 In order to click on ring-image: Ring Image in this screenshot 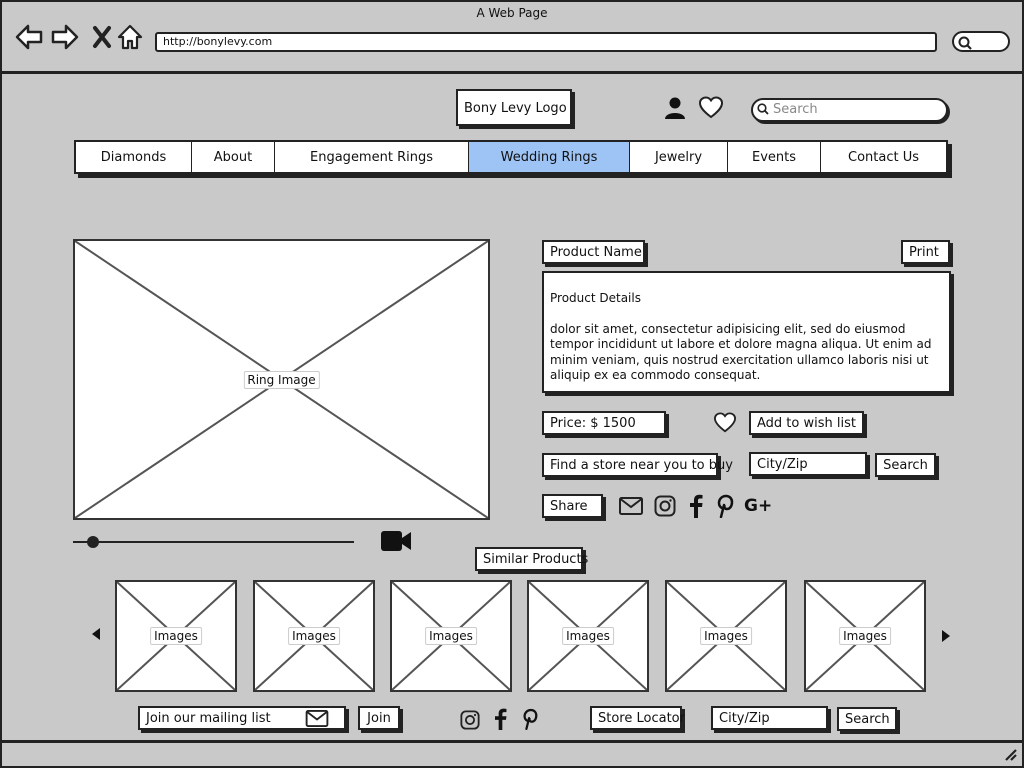, I will do `click(281, 379)`.